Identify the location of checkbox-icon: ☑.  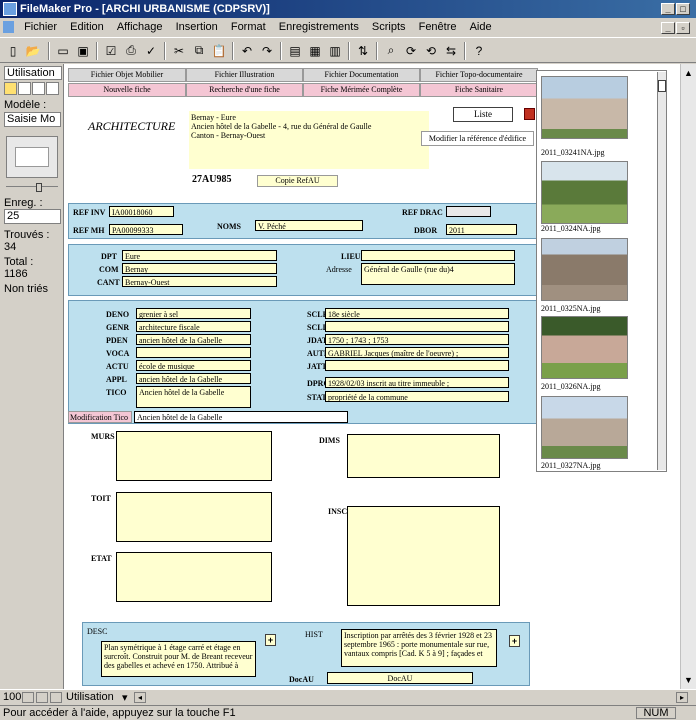
(111, 50).